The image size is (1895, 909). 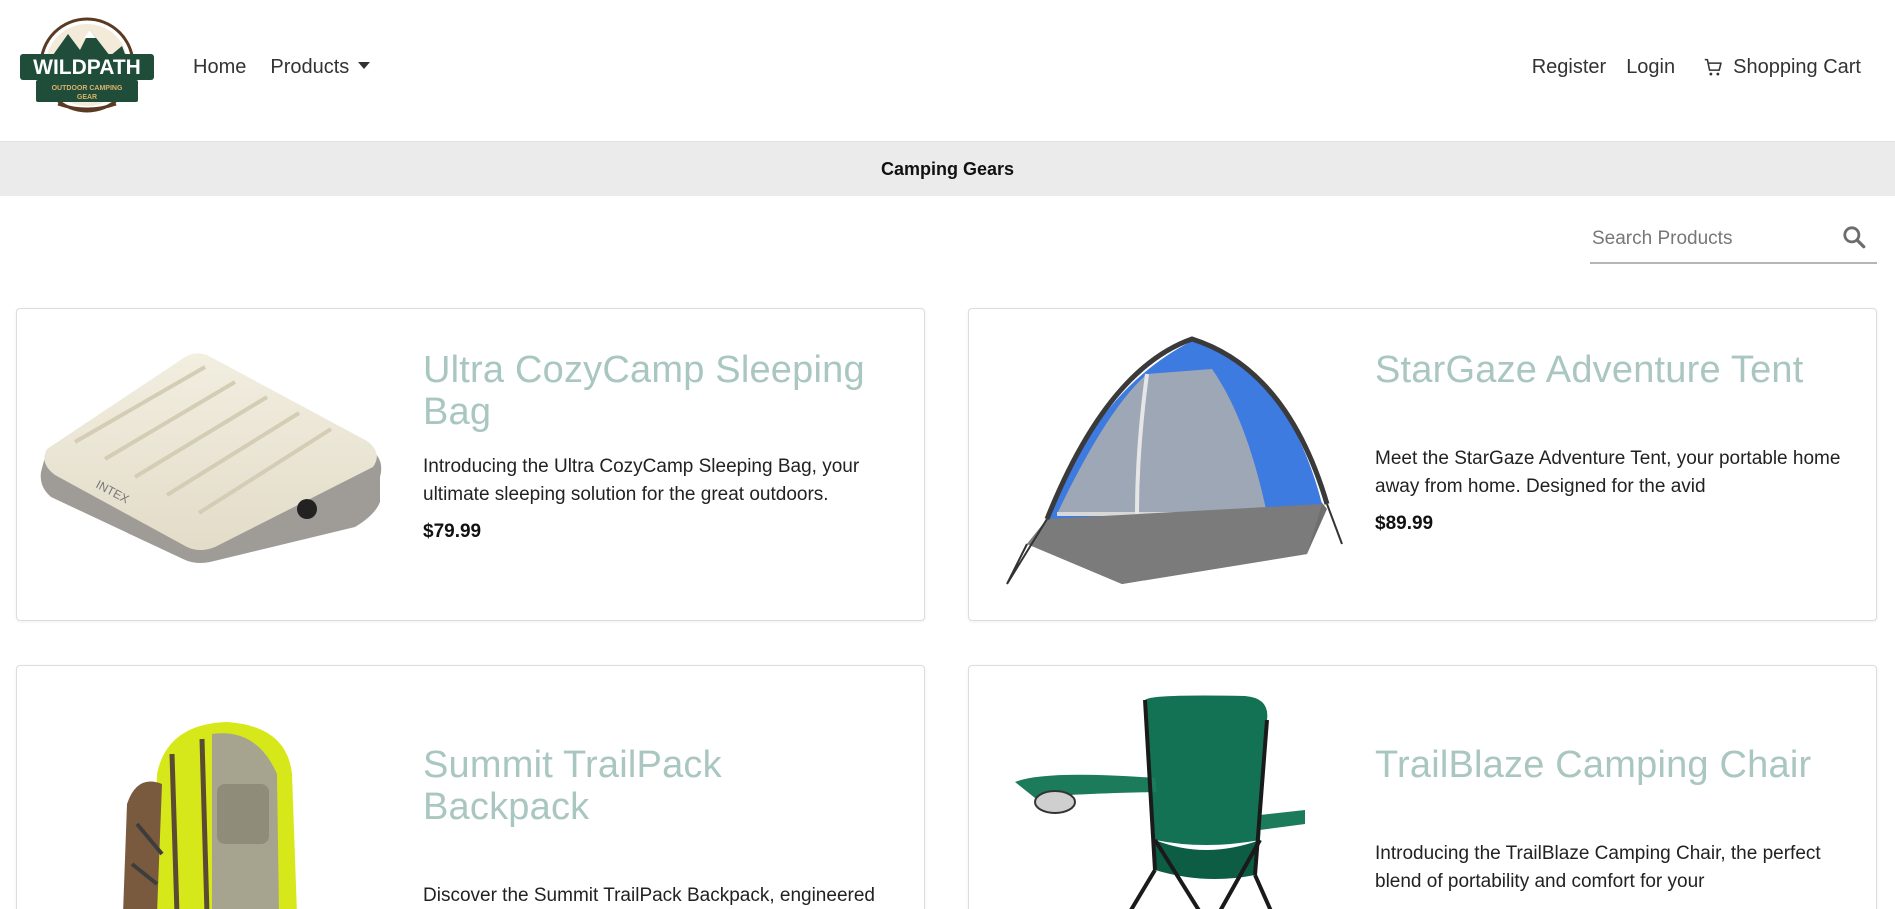 What do you see at coordinates (1167, 469) in the screenshot?
I see `tent-image` at bounding box center [1167, 469].